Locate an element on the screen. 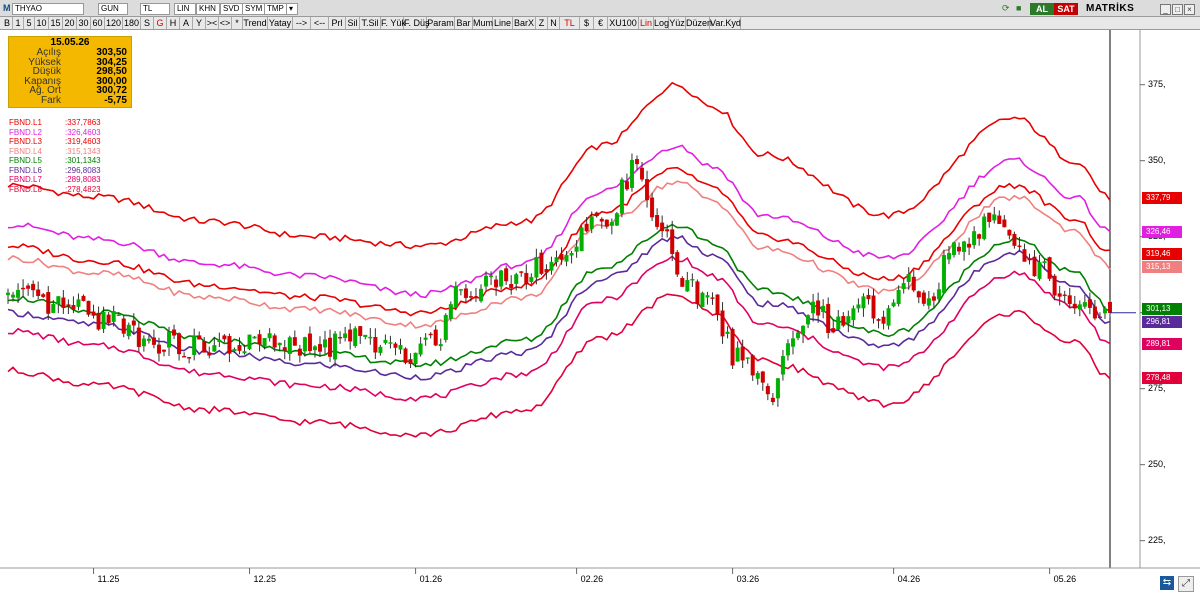  tool-button-26: F. Düş is located at coordinates (417, 23).